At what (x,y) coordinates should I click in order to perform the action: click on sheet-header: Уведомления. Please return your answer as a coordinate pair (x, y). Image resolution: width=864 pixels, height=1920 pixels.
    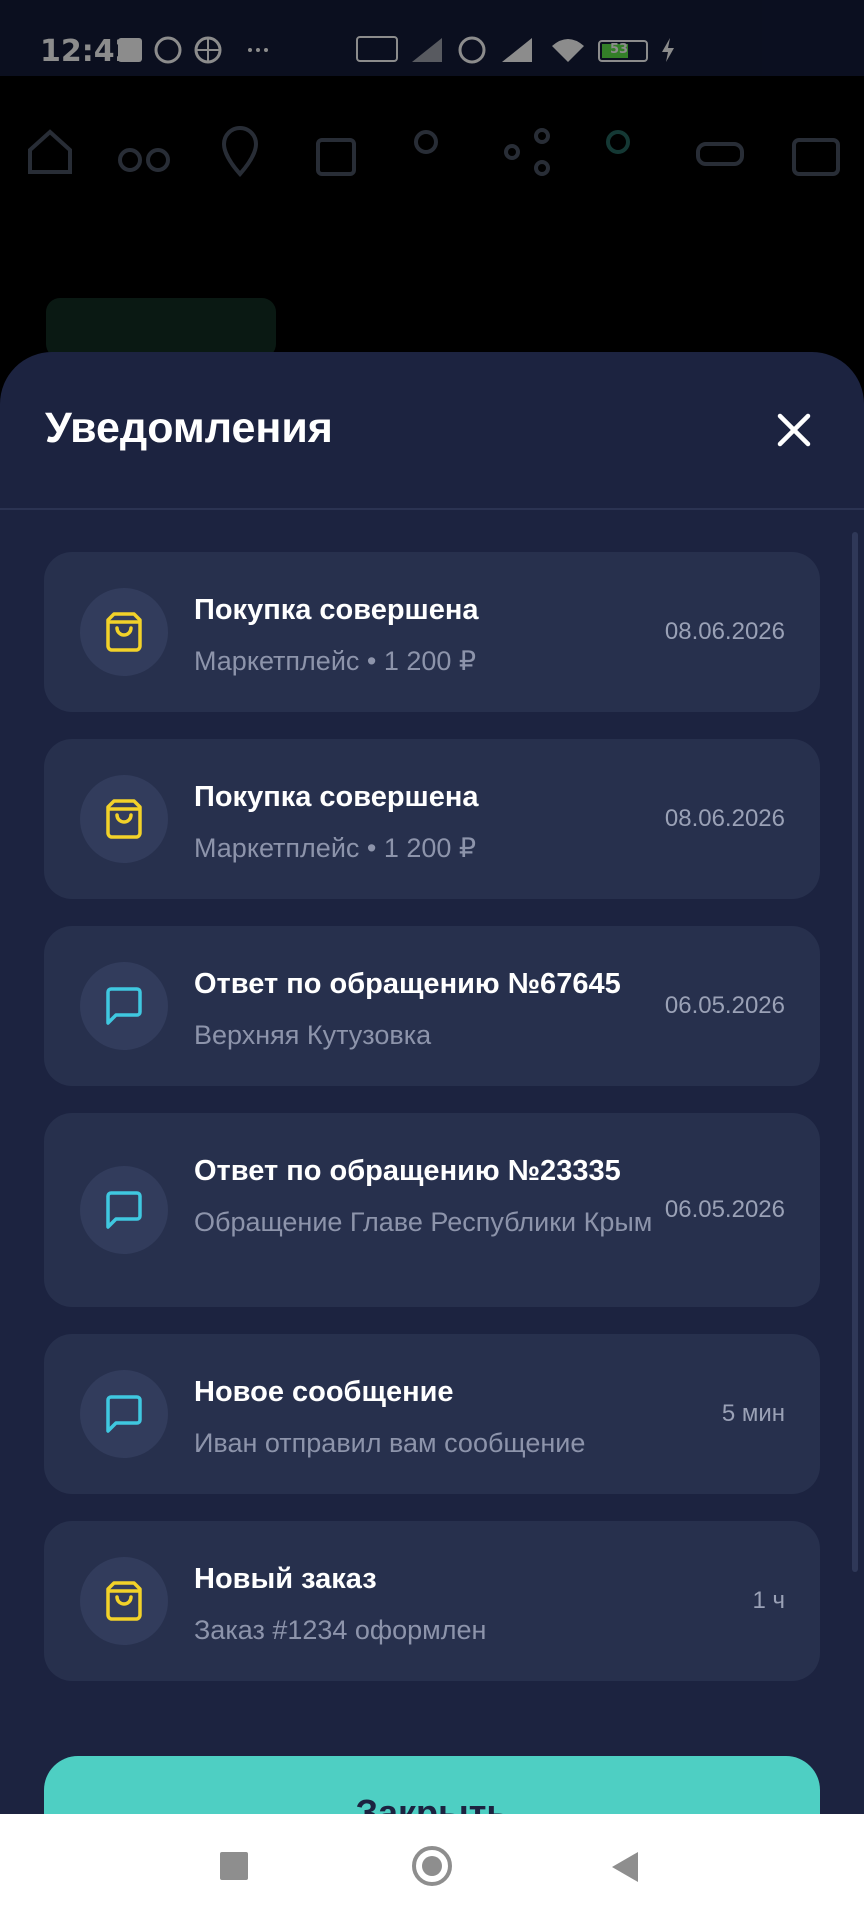
    Looking at the image, I should click on (432, 431).